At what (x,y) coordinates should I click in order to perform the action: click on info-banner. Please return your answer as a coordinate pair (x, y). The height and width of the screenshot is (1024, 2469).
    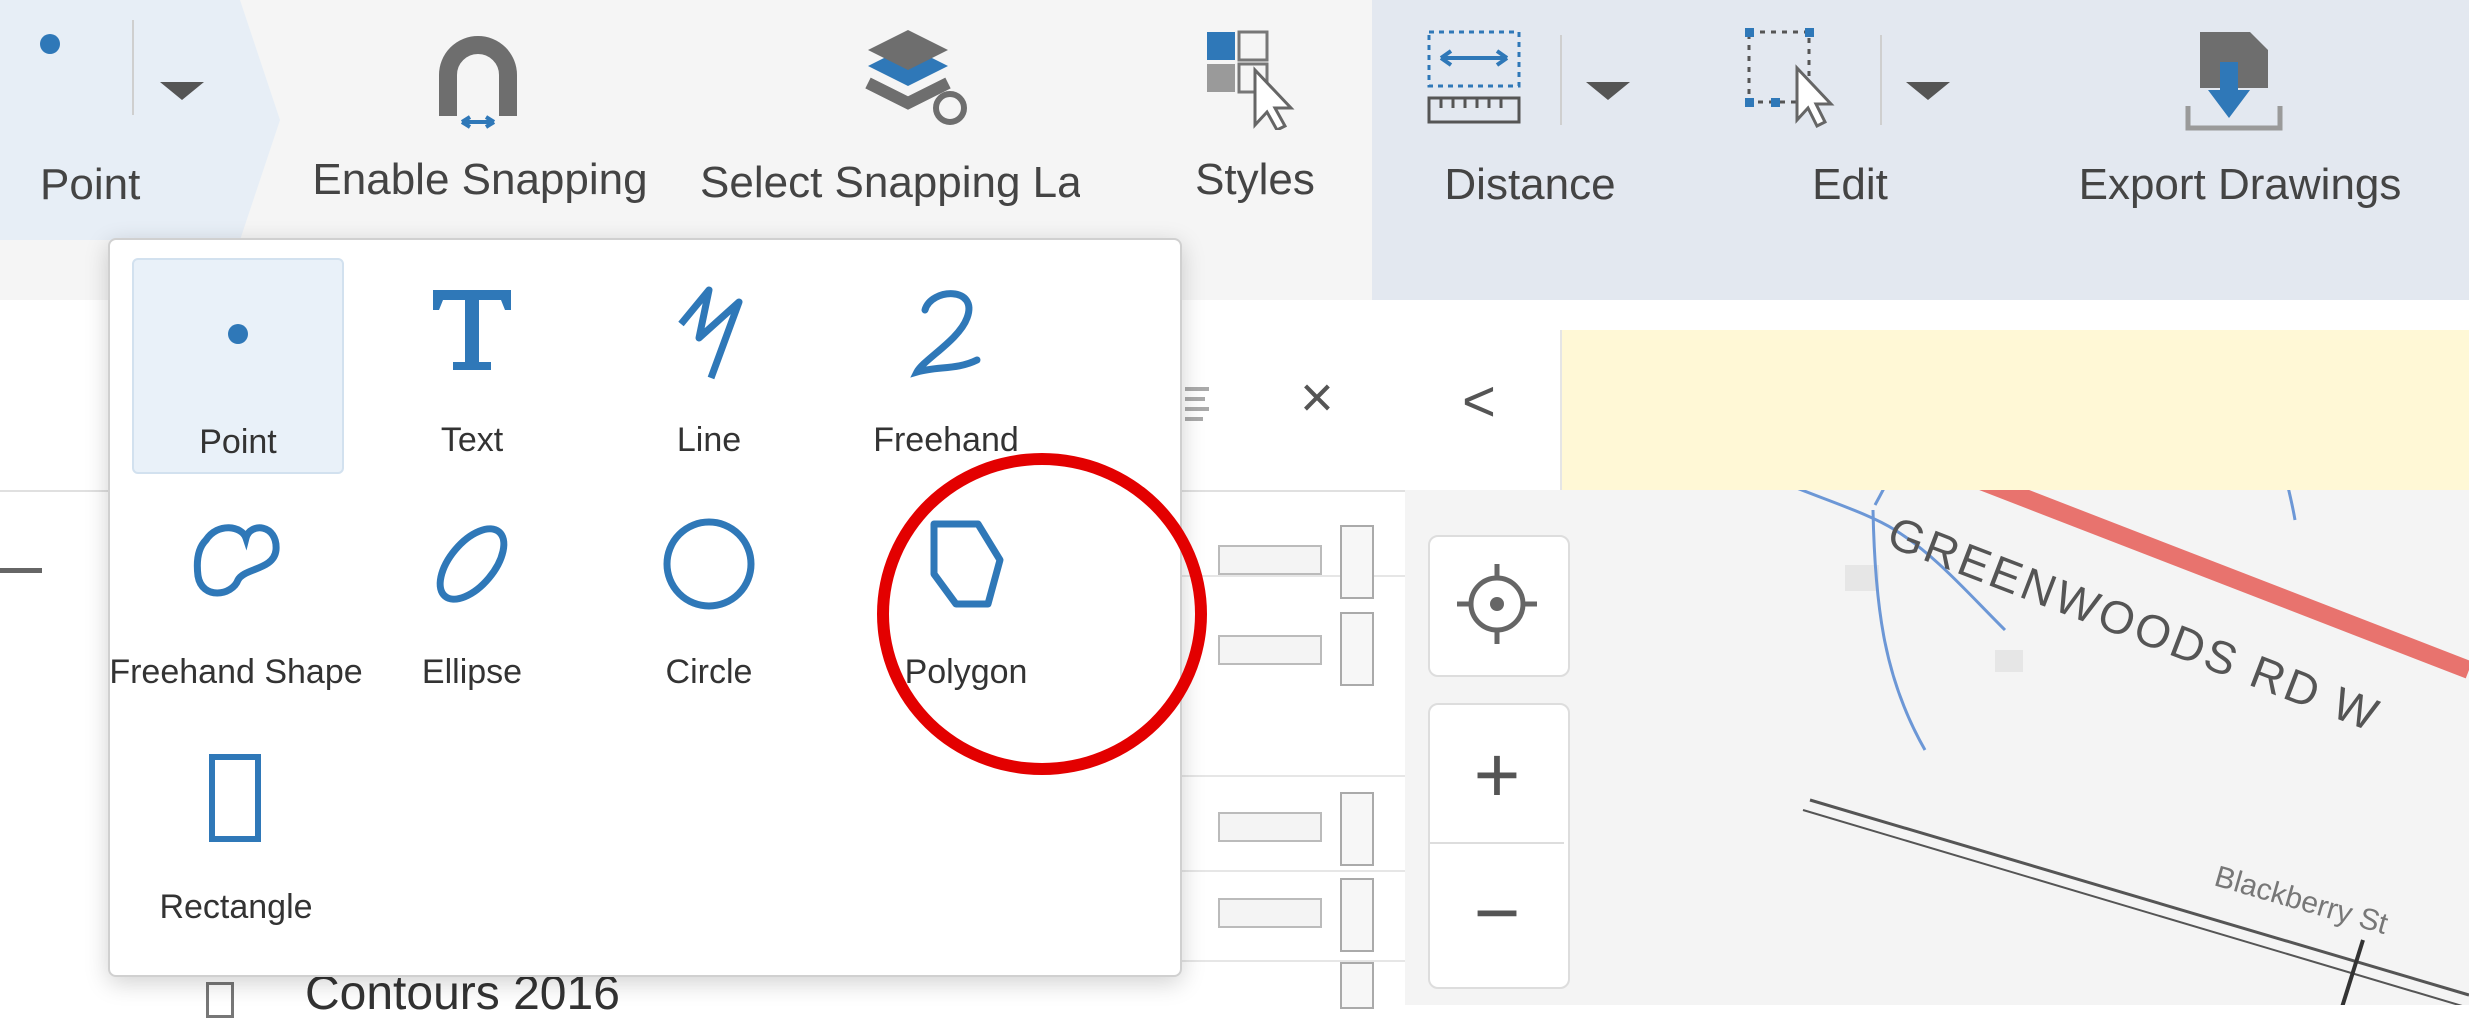
    Looking at the image, I should click on (2014, 410).